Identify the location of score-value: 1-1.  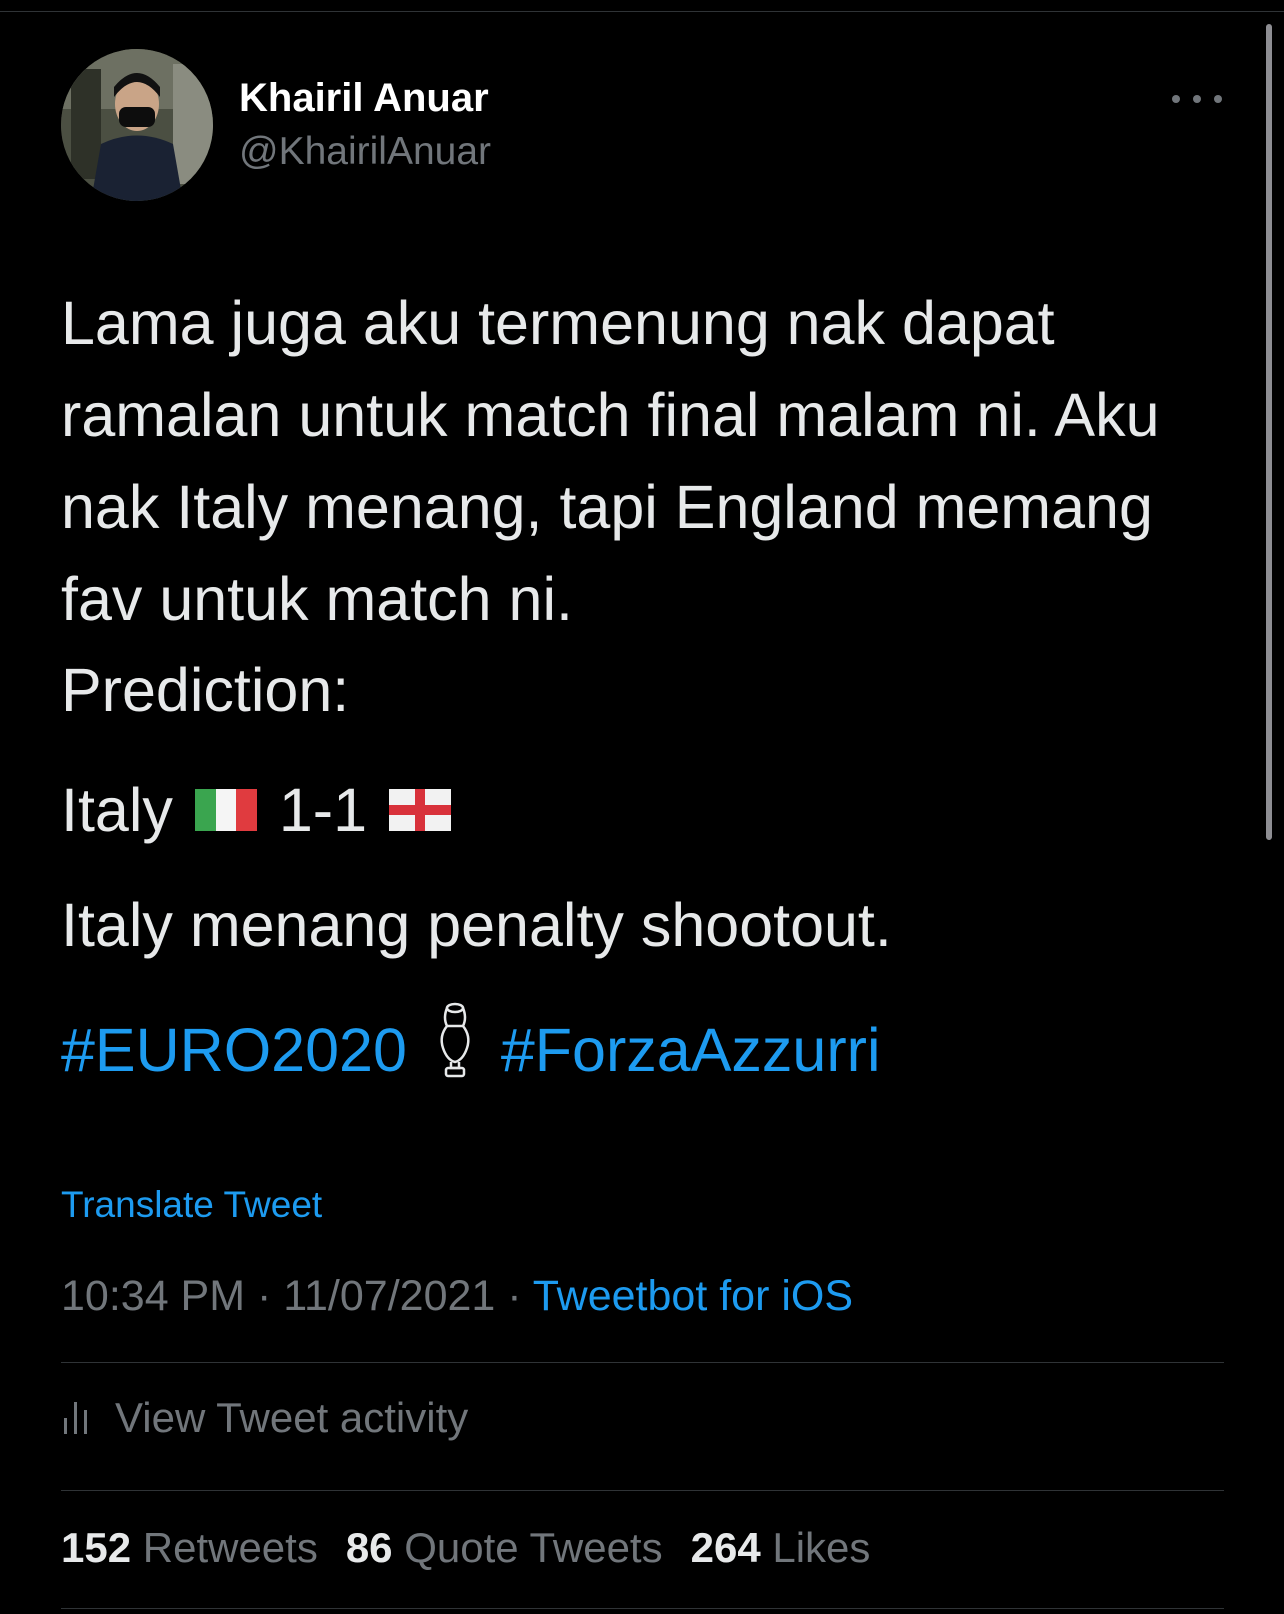
(323, 810).